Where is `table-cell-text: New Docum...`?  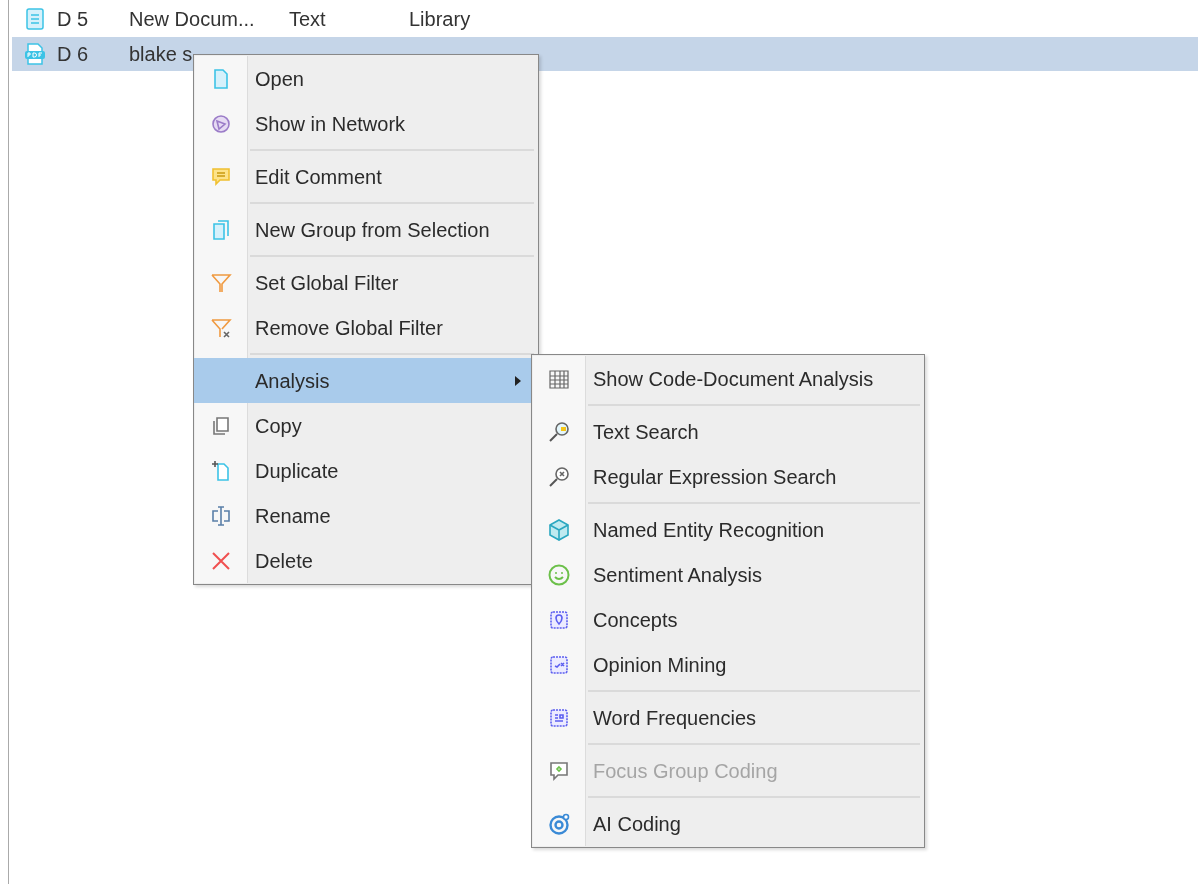
table-cell-text: New Docum... is located at coordinates (192, 19).